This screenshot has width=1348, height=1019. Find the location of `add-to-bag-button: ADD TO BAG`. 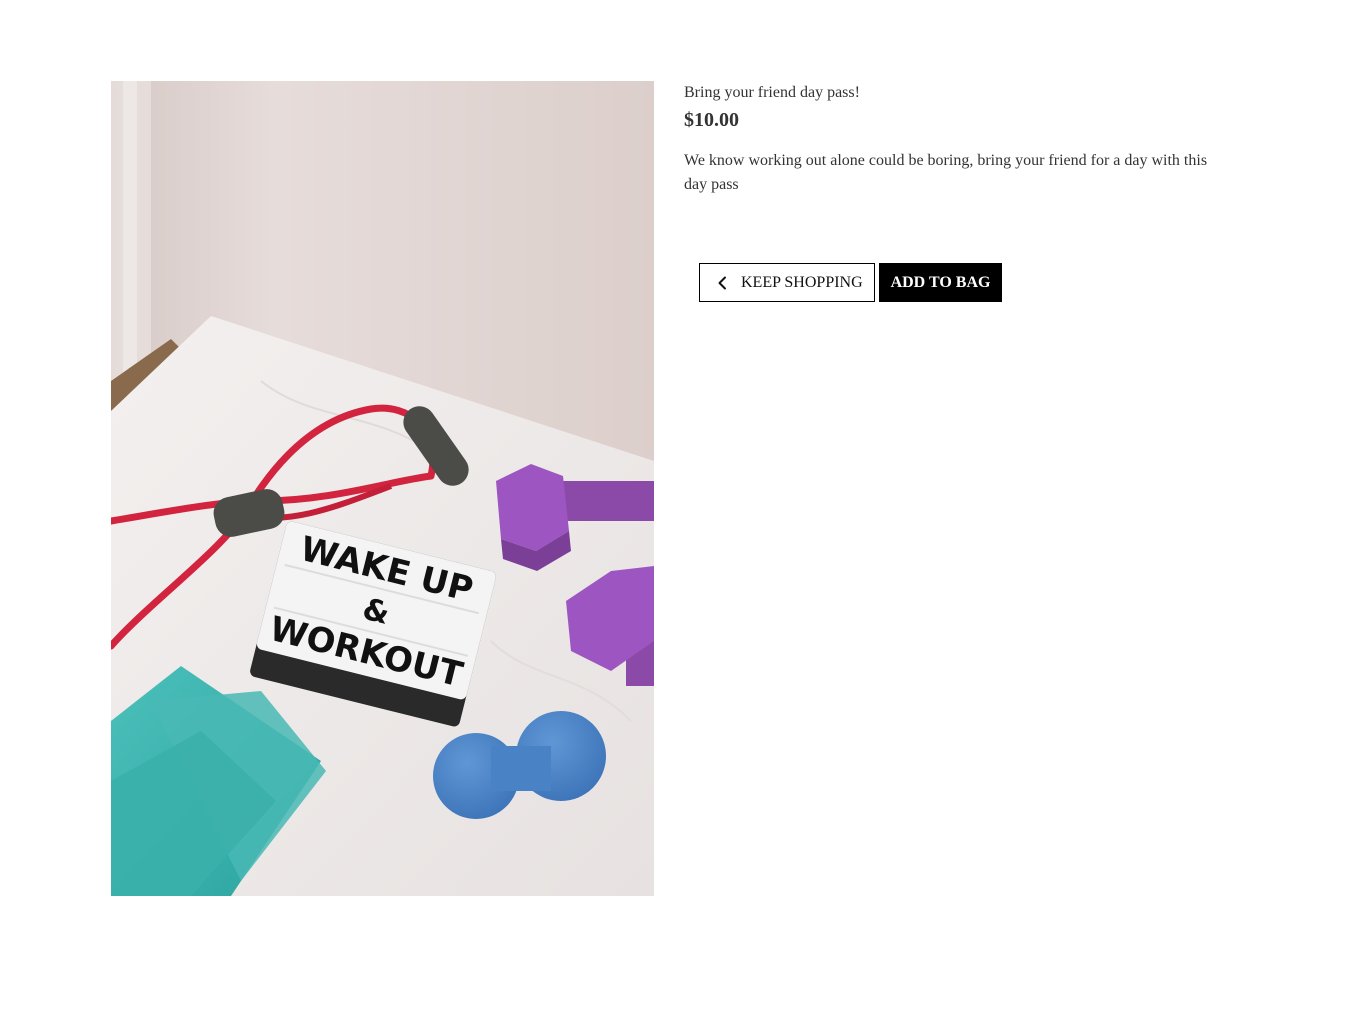

add-to-bag-button: ADD TO BAG is located at coordinates (940, 282).